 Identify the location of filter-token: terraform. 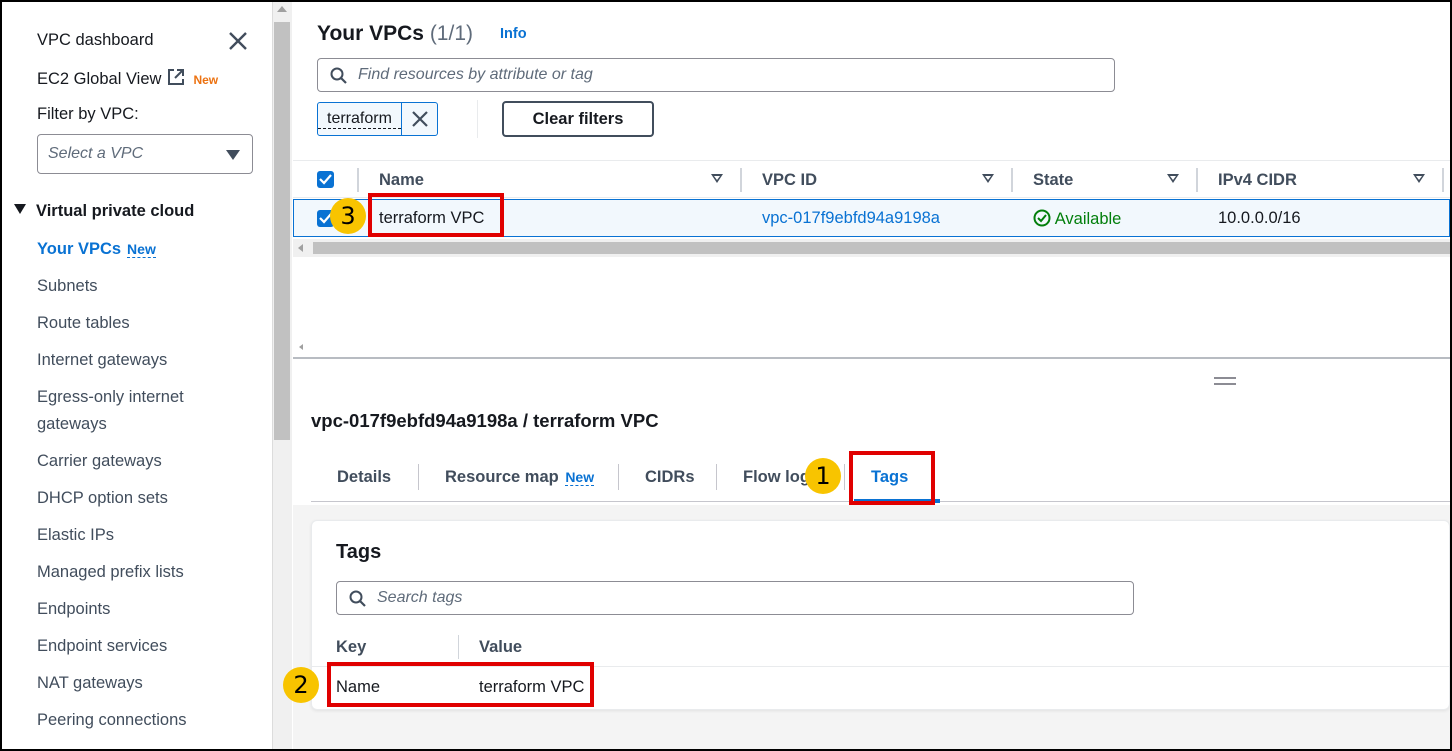
(377, 119).